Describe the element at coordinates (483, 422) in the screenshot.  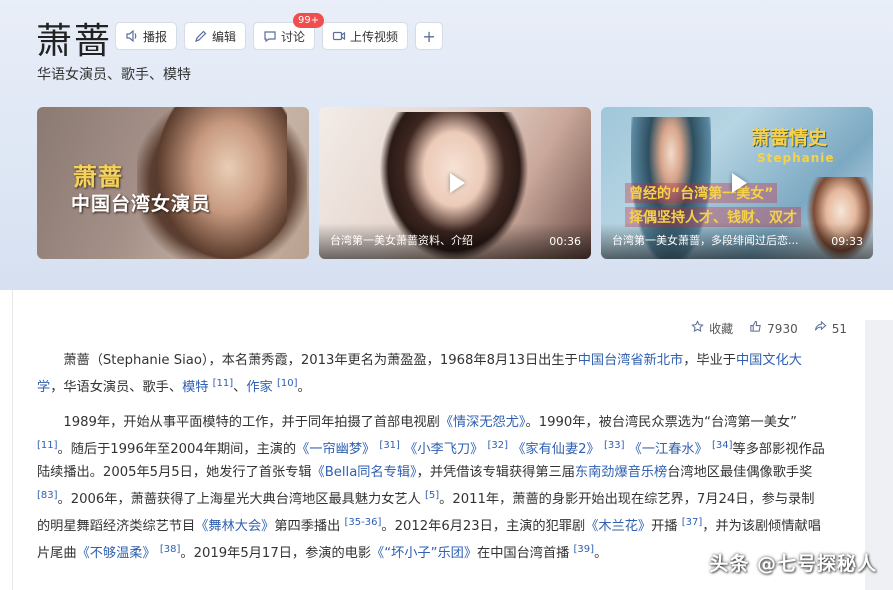
I see `link-drama-1: 《情深无怨尤》` at that location.